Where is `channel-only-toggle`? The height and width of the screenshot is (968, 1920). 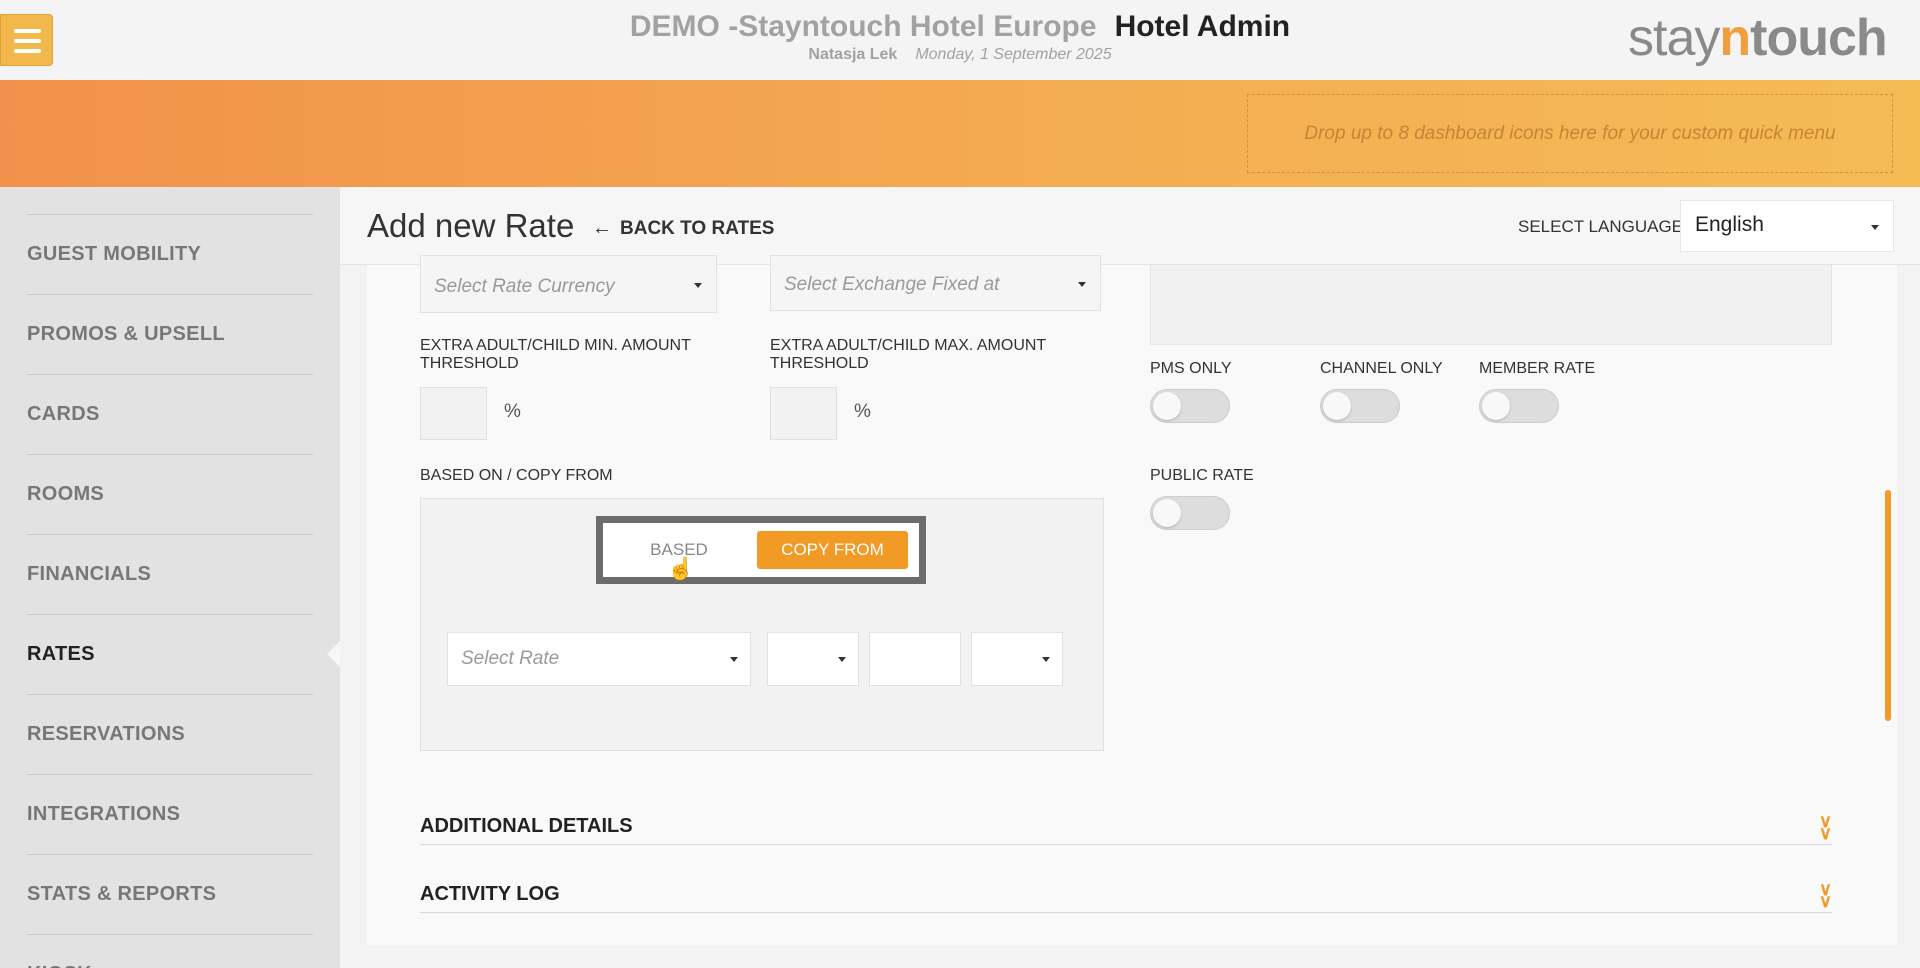
channel-only-toggle is located at coordinates (1360, 406).